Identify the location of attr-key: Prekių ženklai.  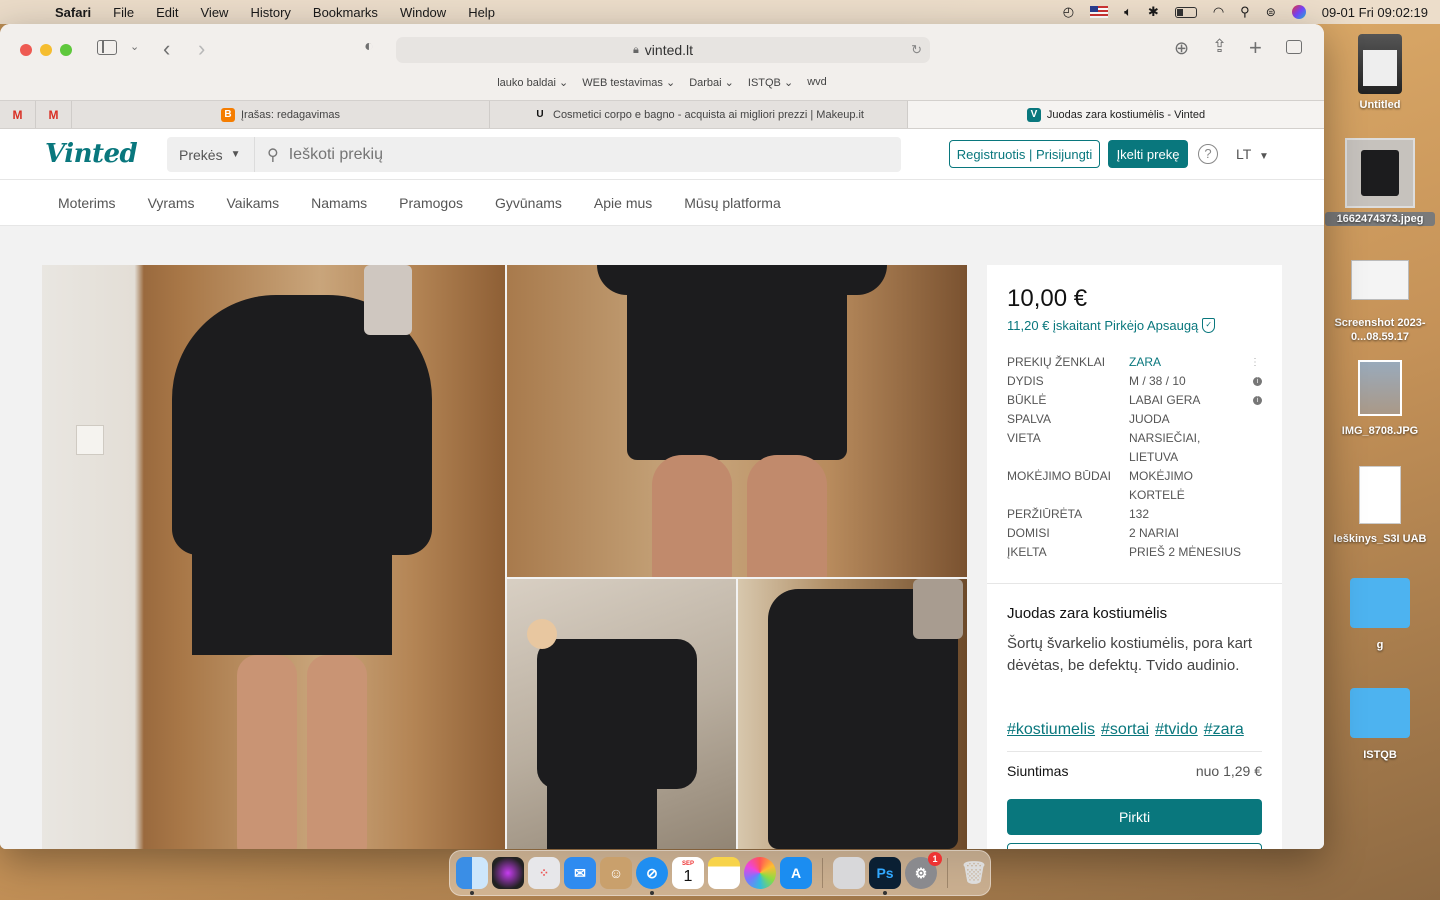
(1056, 362).